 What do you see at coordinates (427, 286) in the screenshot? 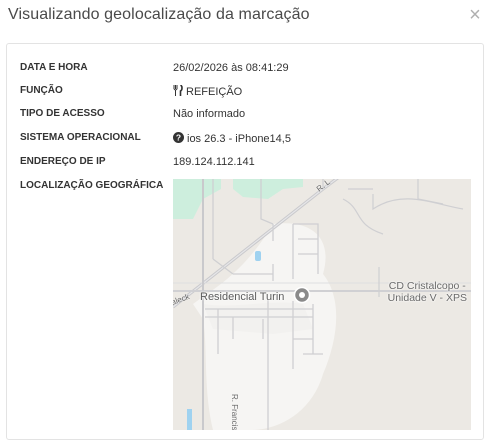
I see `poi-label-line: CD Cristalcopo -` at bounding box center [427, 286].